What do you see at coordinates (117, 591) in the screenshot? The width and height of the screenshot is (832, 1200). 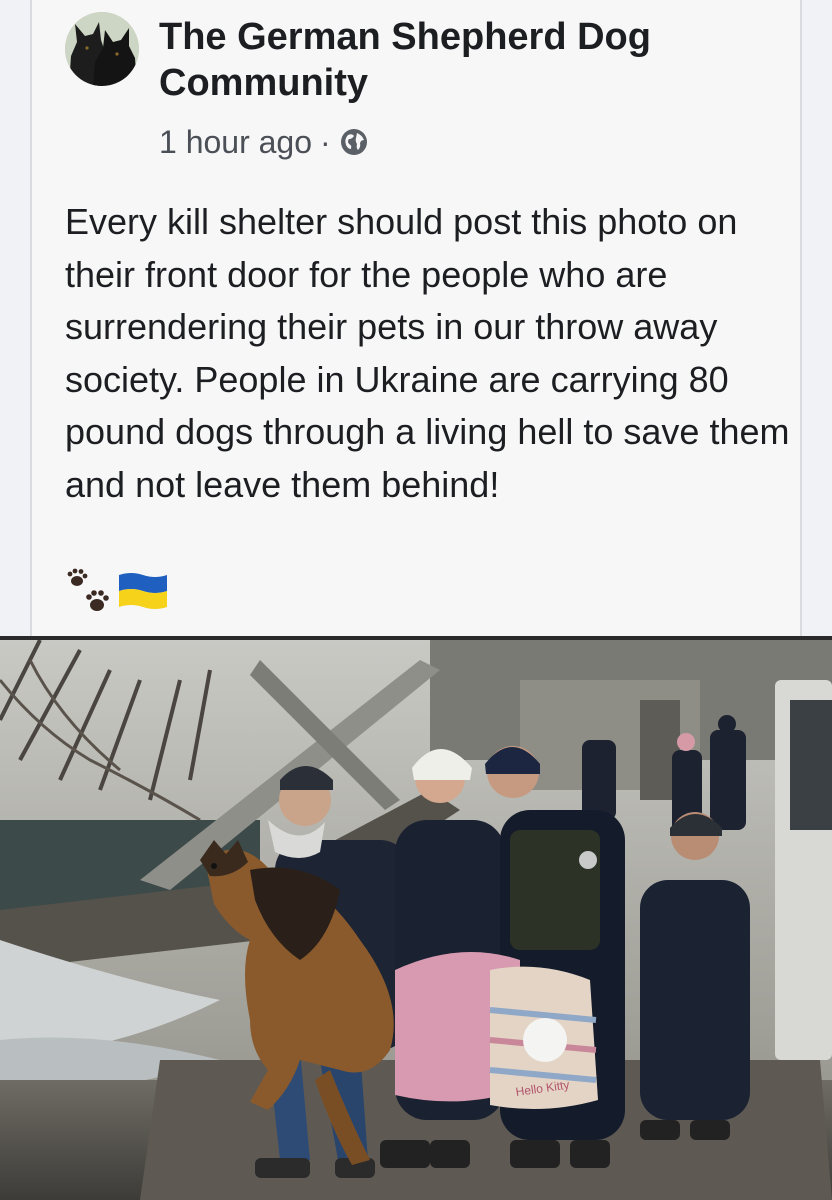 I see `post-emojis` at bounding box center [117, 591].